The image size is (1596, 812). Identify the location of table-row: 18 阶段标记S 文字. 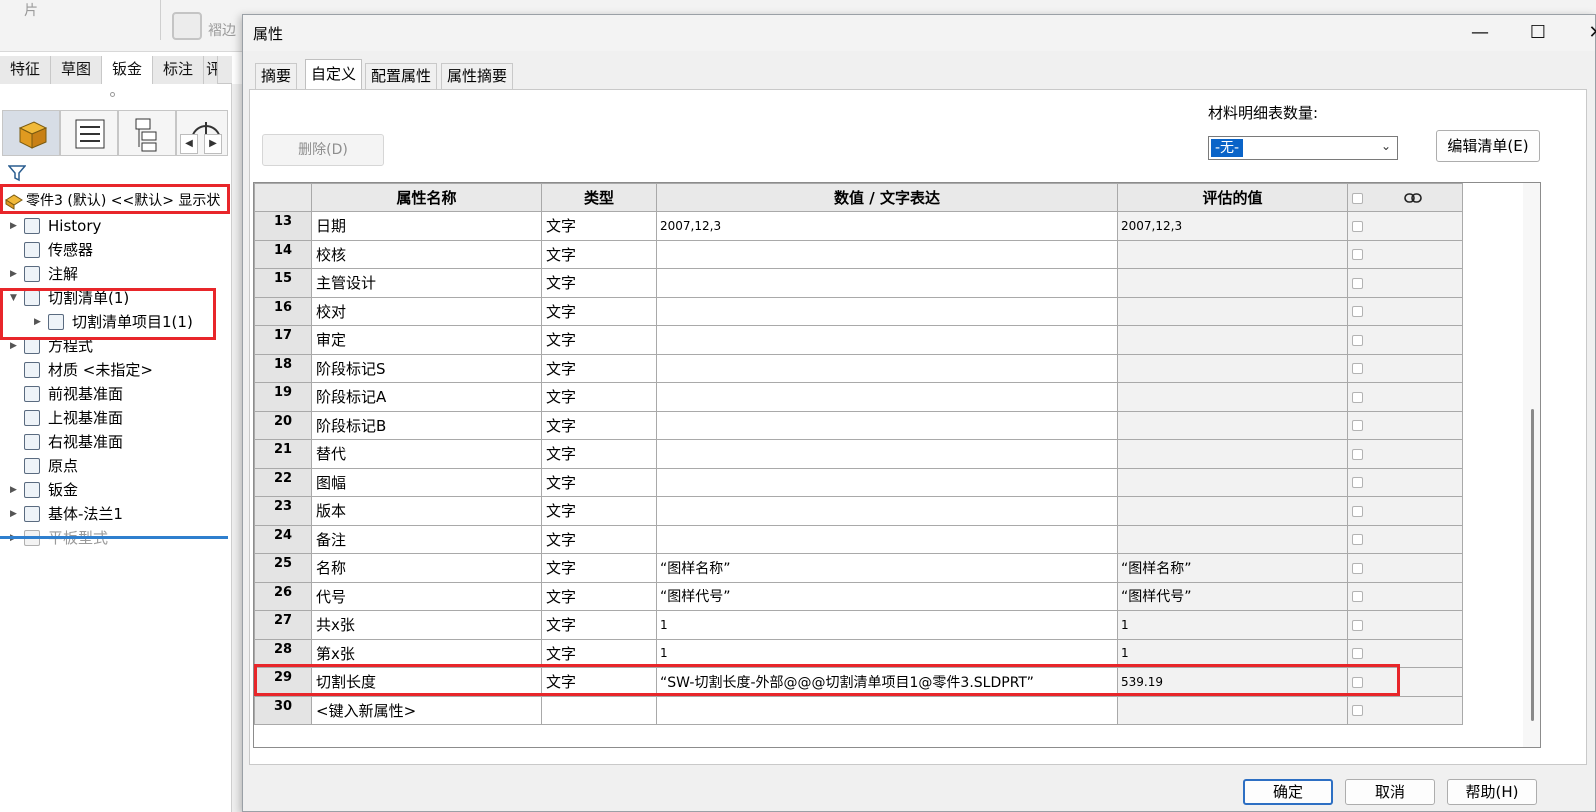
(858, 368).